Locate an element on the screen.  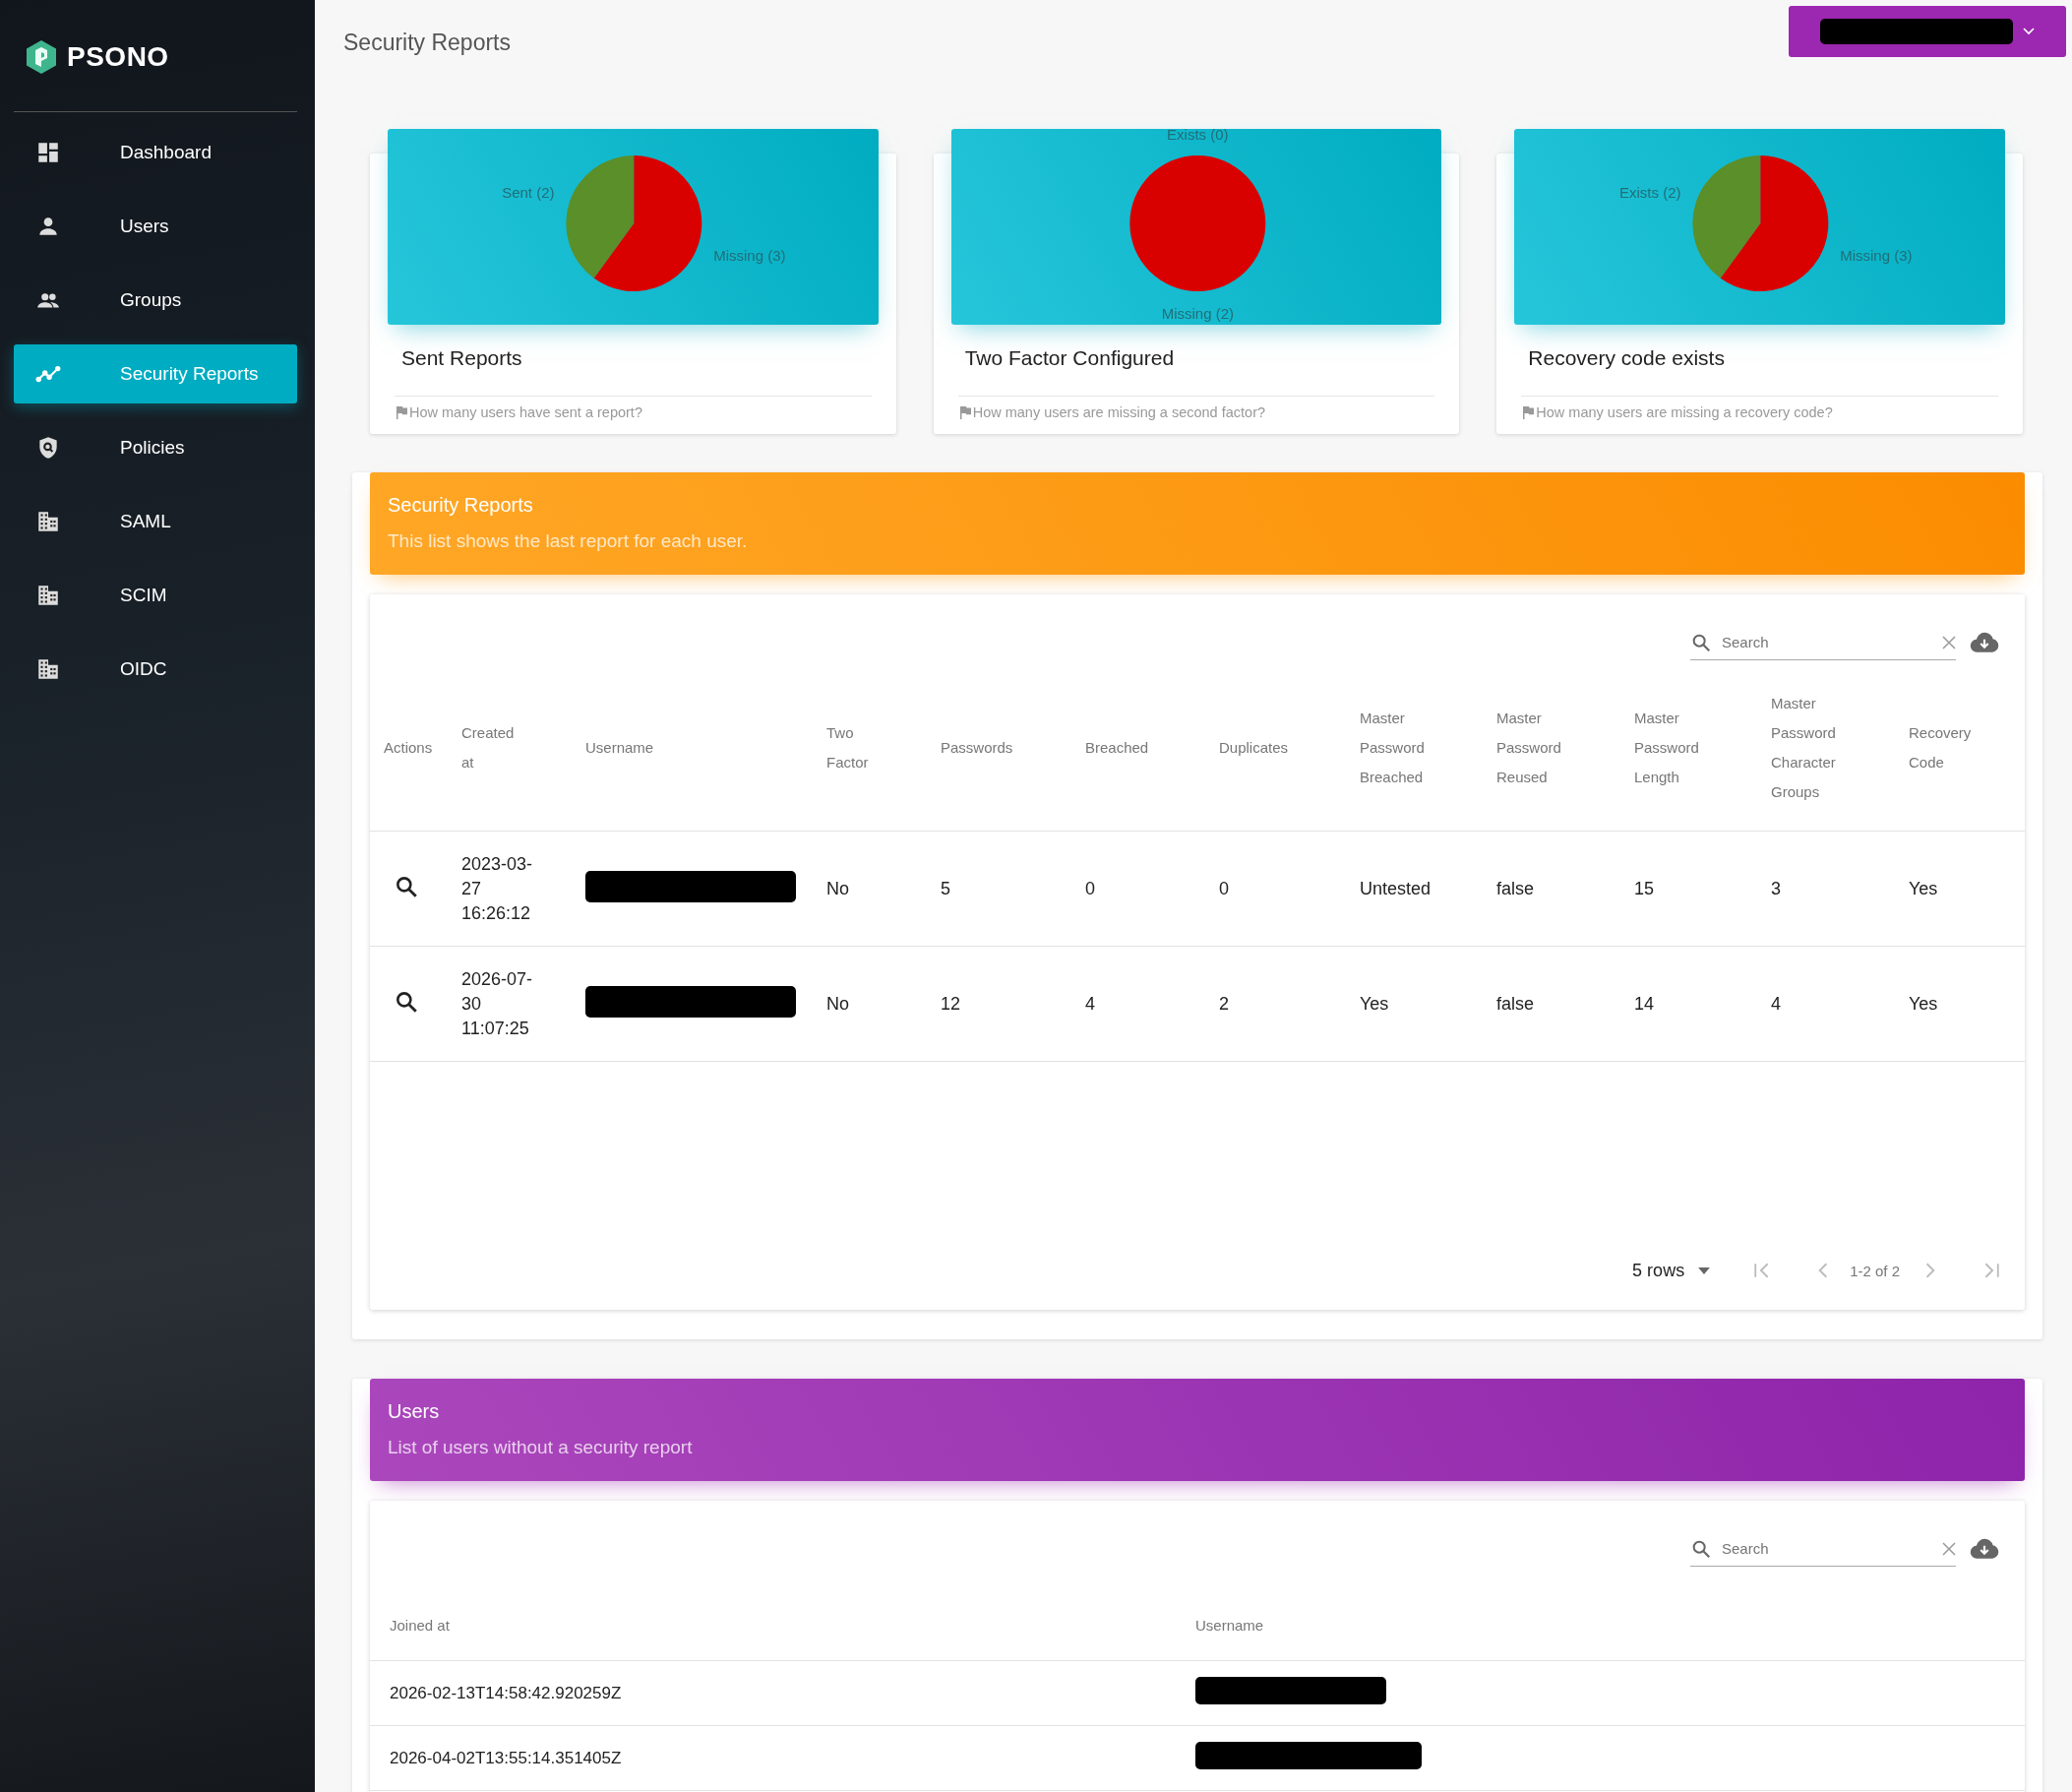
sidebar-item: Dashboard is located at coordinates (155, 152).